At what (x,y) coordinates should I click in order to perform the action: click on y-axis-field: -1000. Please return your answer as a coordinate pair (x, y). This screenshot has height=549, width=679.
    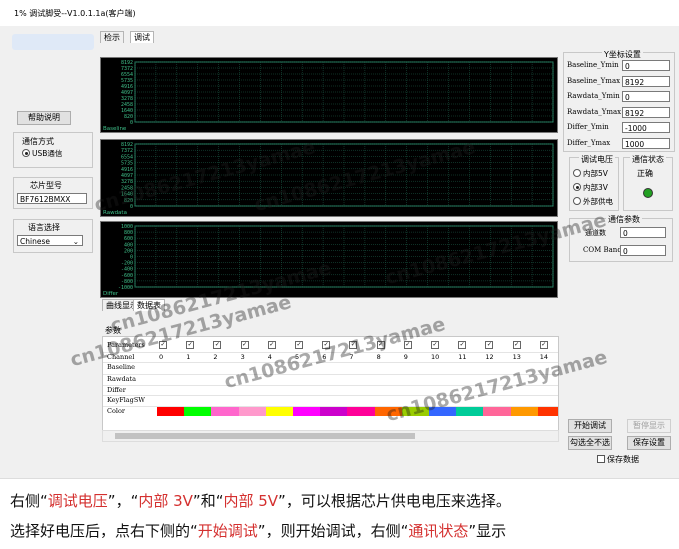
    Looking at the image, I should click on (646, 127).